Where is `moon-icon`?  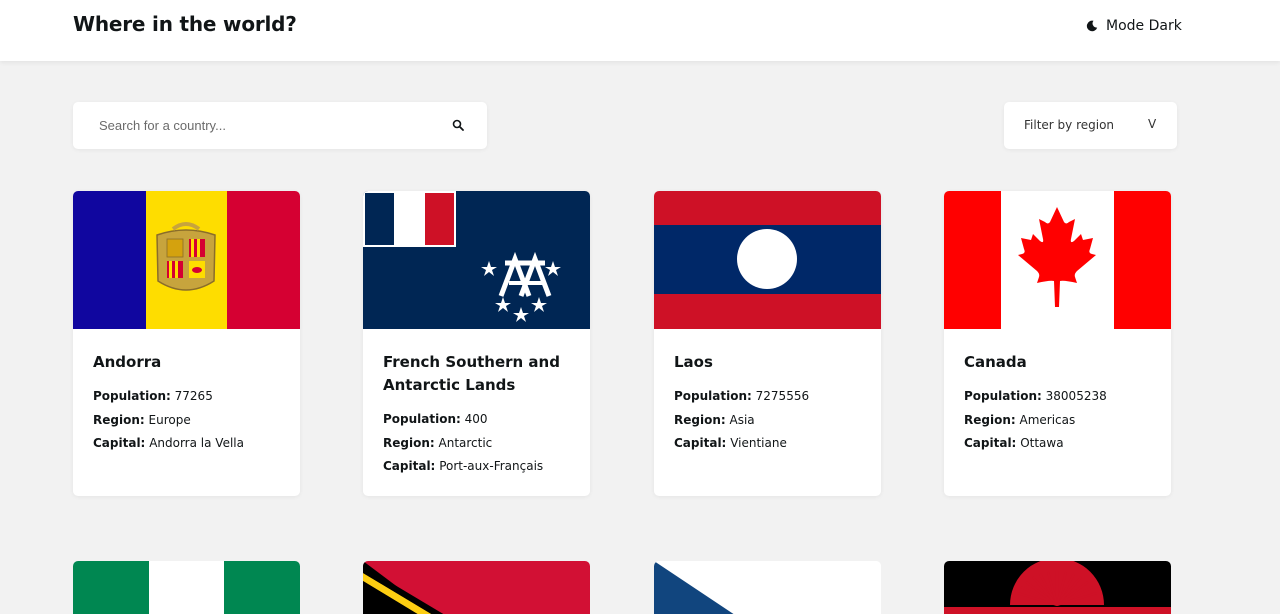 moon-icon is located at coordinates (1092, 26).